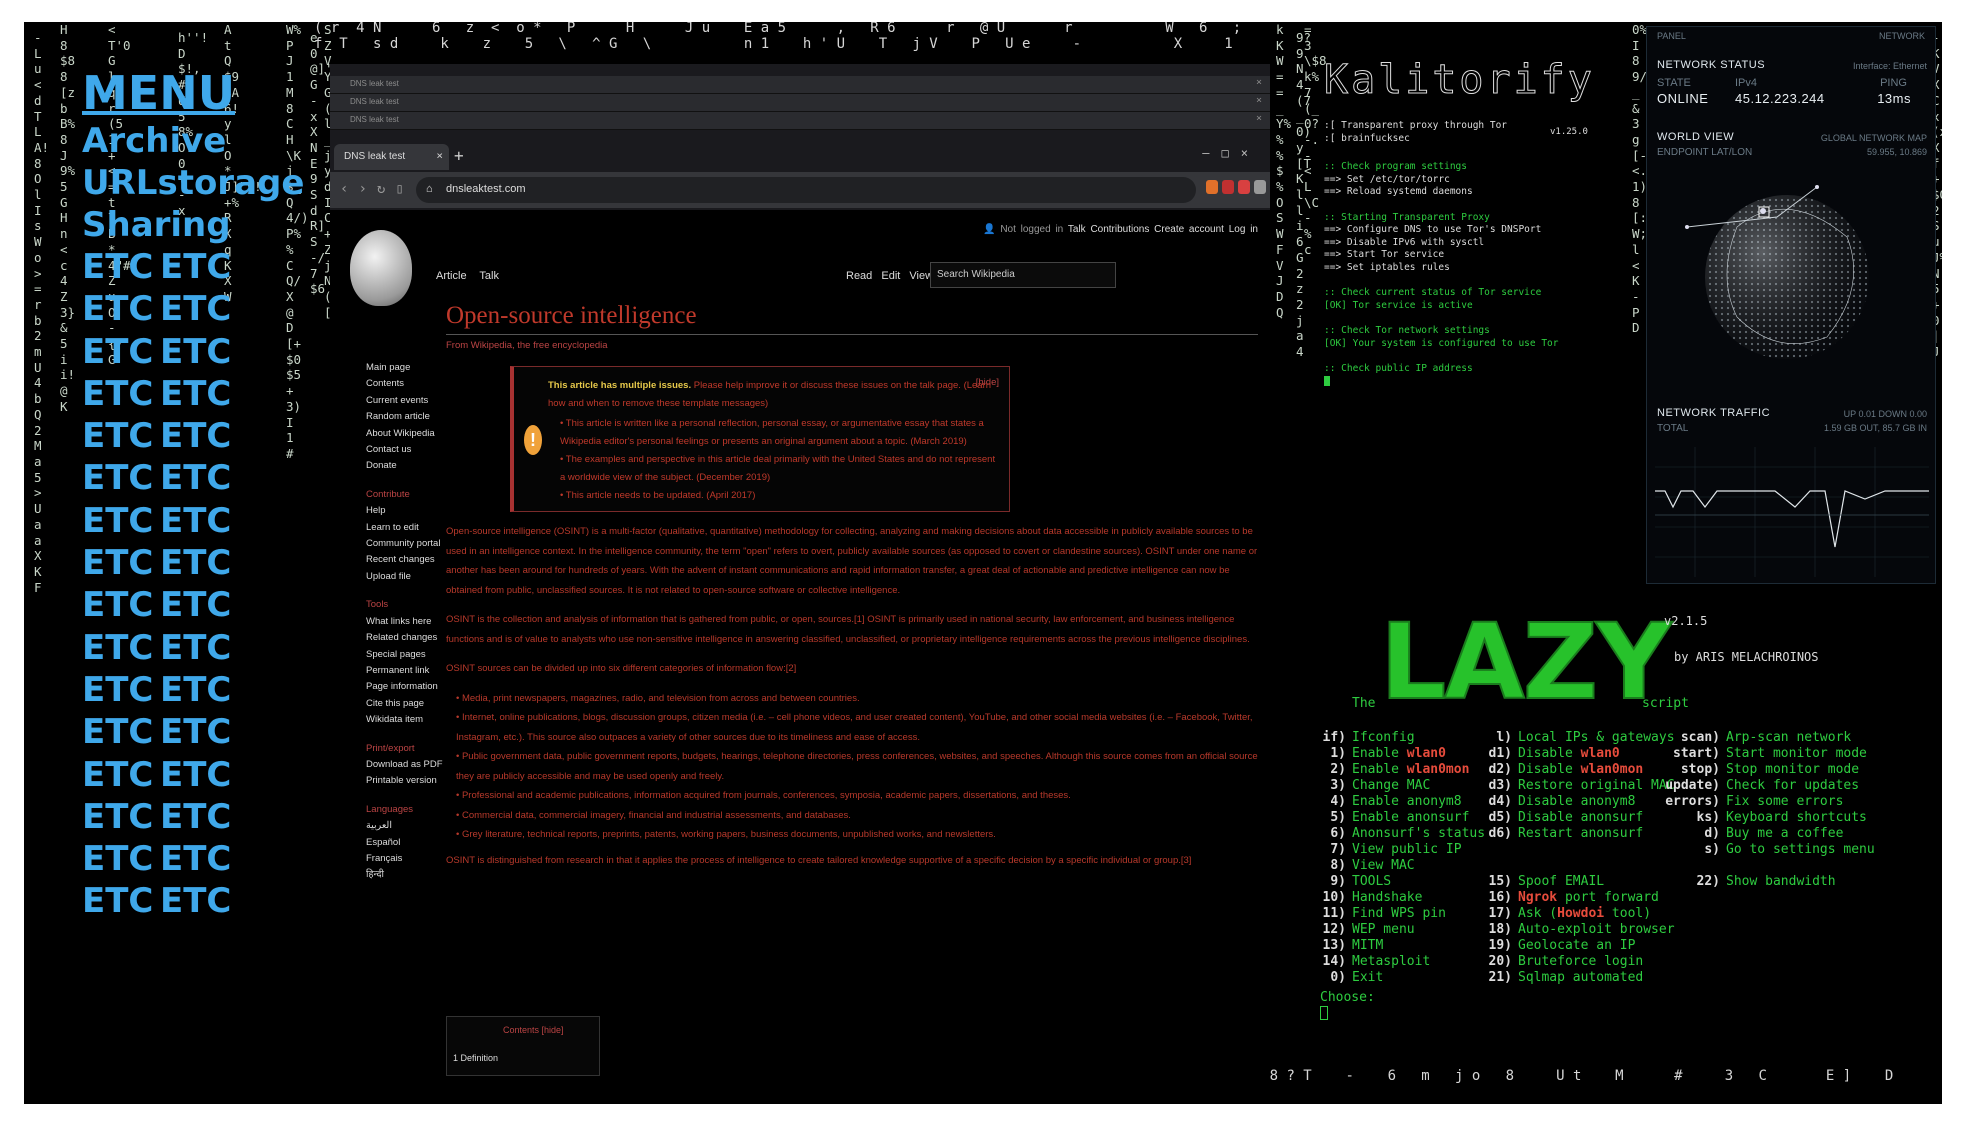 This screenshot has width=1966, height=1126. What do you see at coordinates (1768, 786) in the screenshot?
I see `menu-option: update) Check for updates` at bounding box center [1768, 786].